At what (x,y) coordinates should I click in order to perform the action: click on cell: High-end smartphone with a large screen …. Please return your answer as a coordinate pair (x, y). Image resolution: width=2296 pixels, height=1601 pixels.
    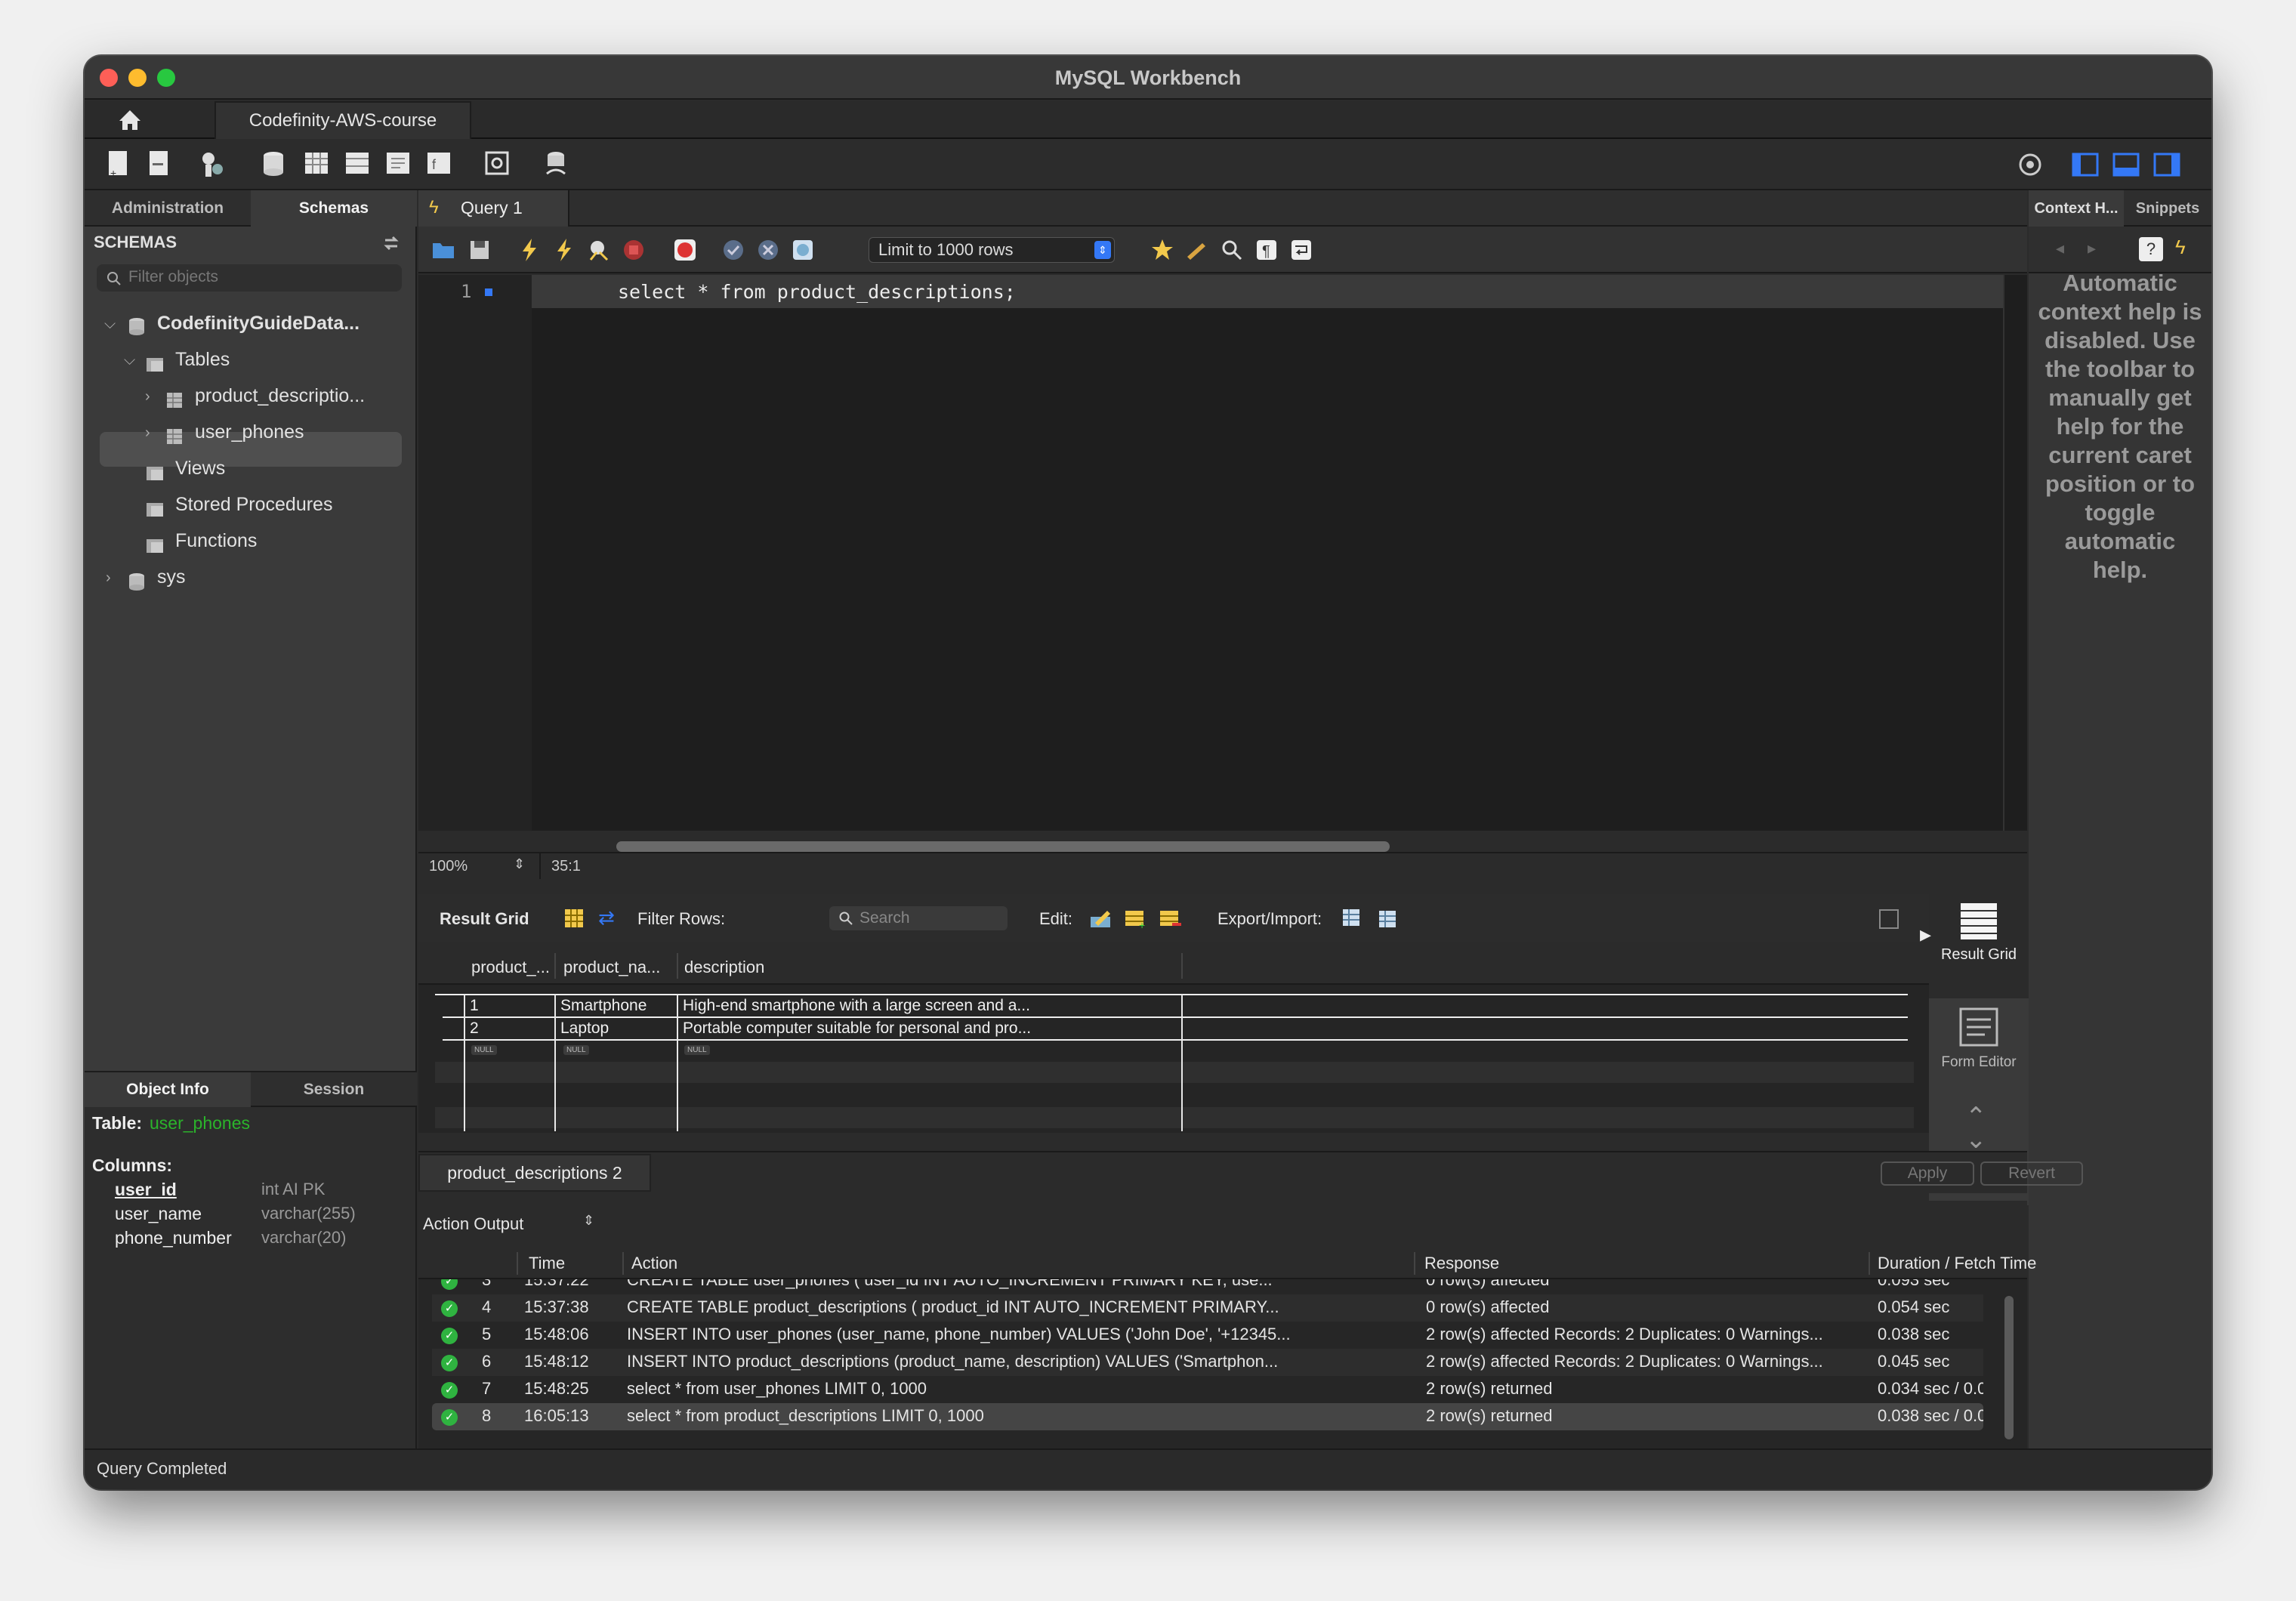
    Looking at the image, I should click on (856, 1006).